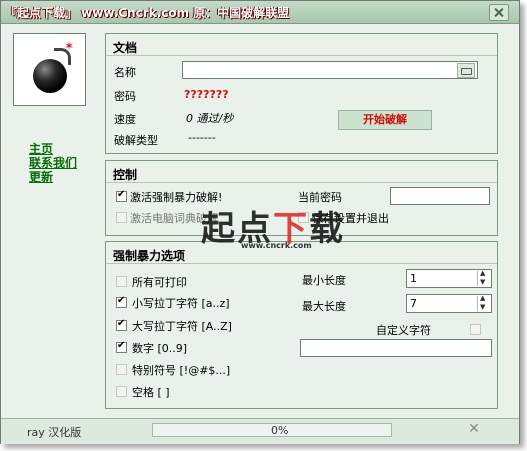 The height and width of the screenshot is (451, 527). I want to click on start-crack-button: 开始破解, so click(385, 120).